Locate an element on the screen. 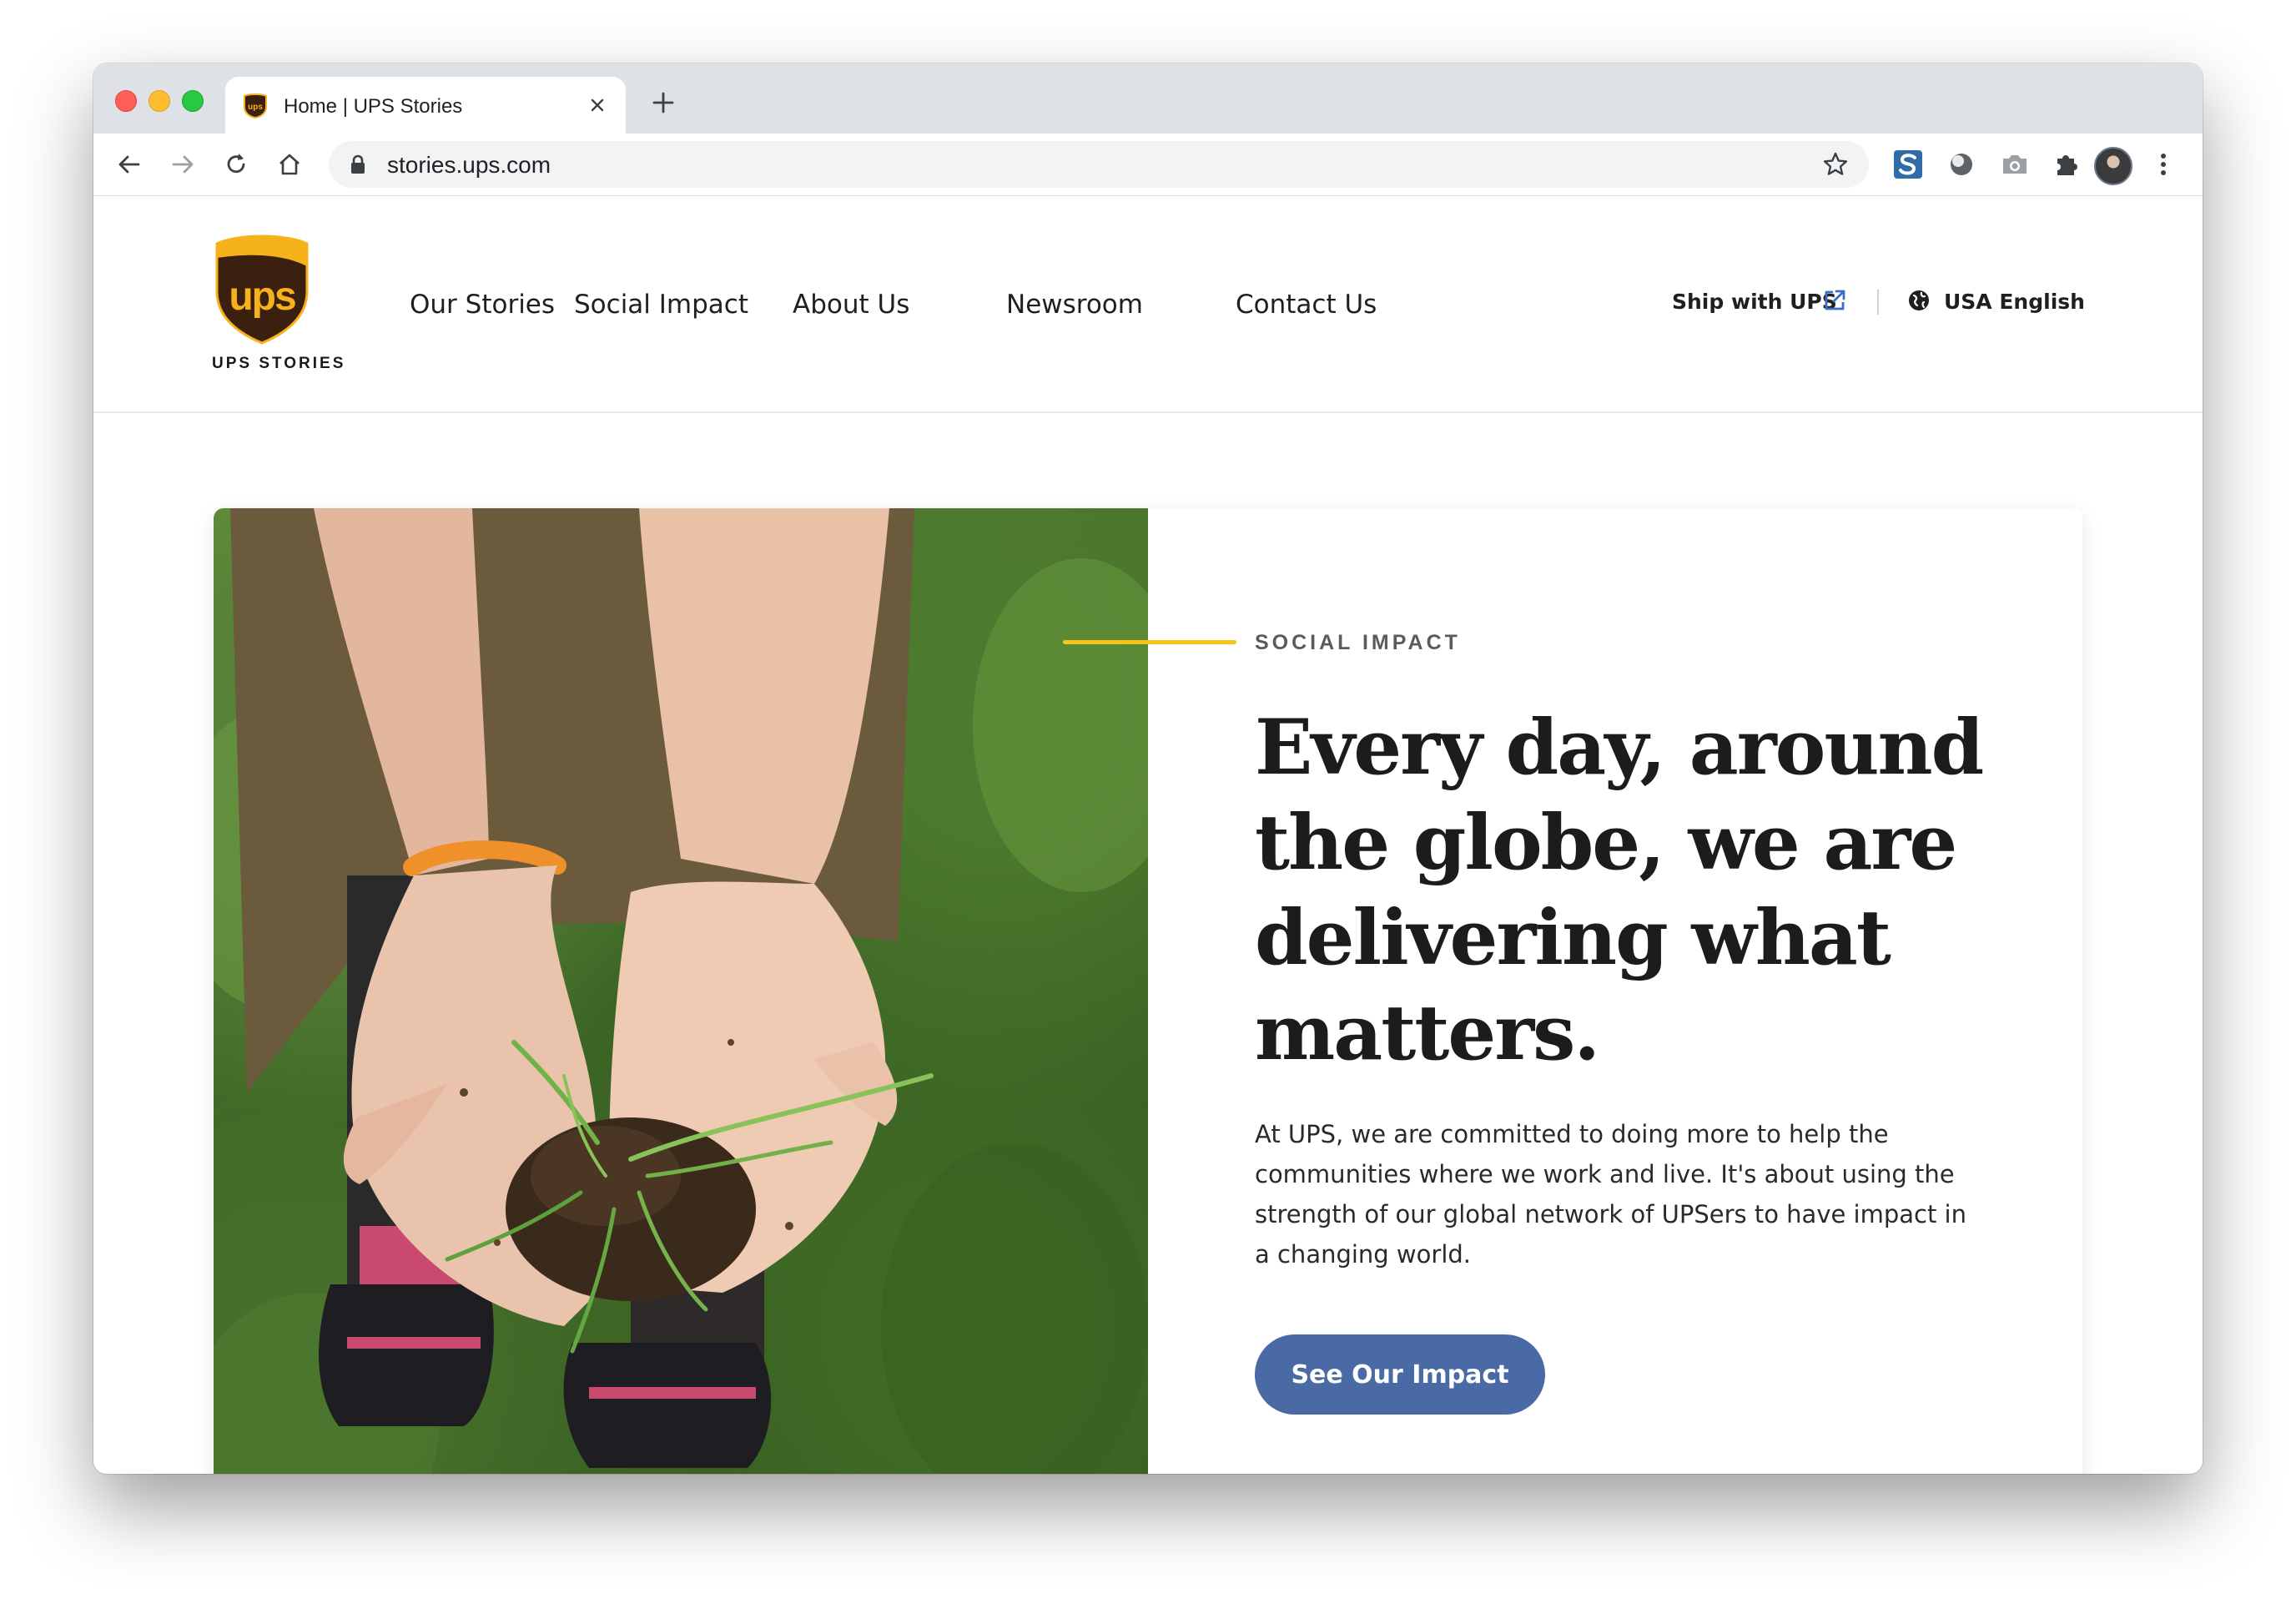 The height and width of the screenshot is (1599, 2296). language-selector: USA English is located at coordinates (2014, 302).